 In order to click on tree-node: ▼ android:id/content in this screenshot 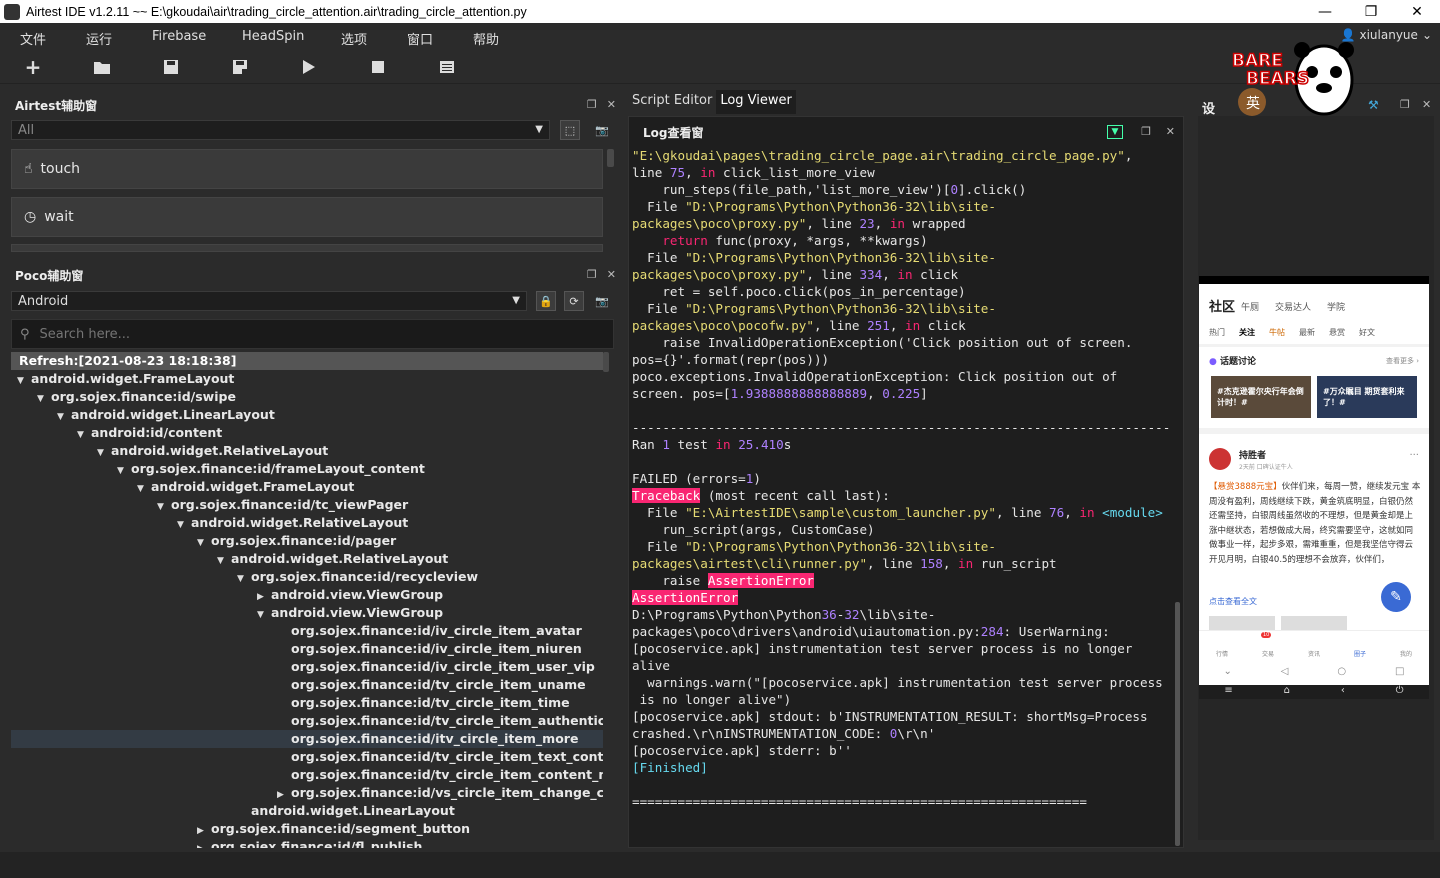, I will do `click(307, 433)`.